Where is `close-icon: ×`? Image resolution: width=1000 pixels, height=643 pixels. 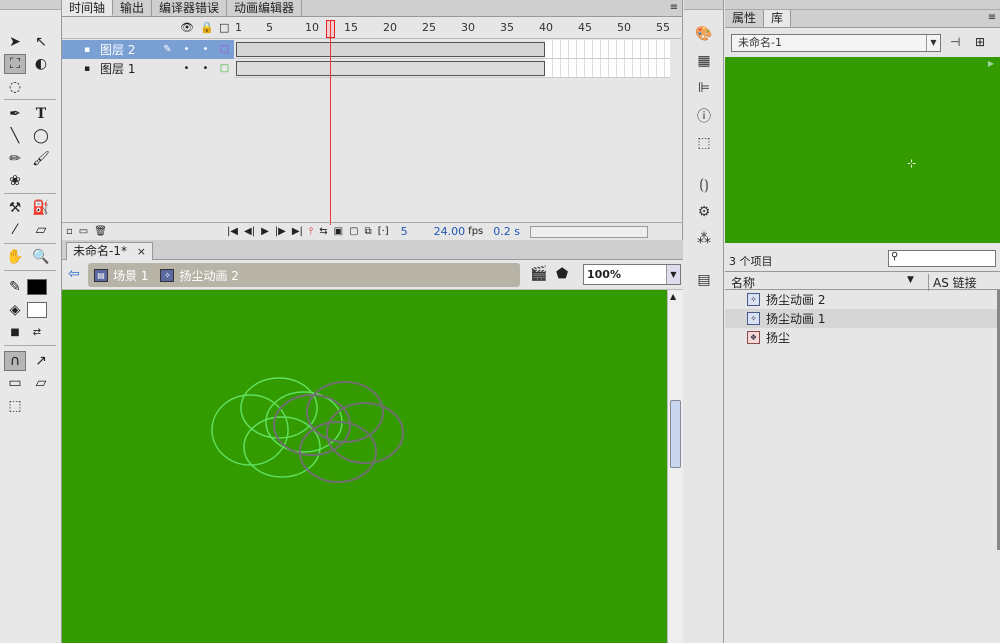
close-icon: × is located at coordinates (141, 251).